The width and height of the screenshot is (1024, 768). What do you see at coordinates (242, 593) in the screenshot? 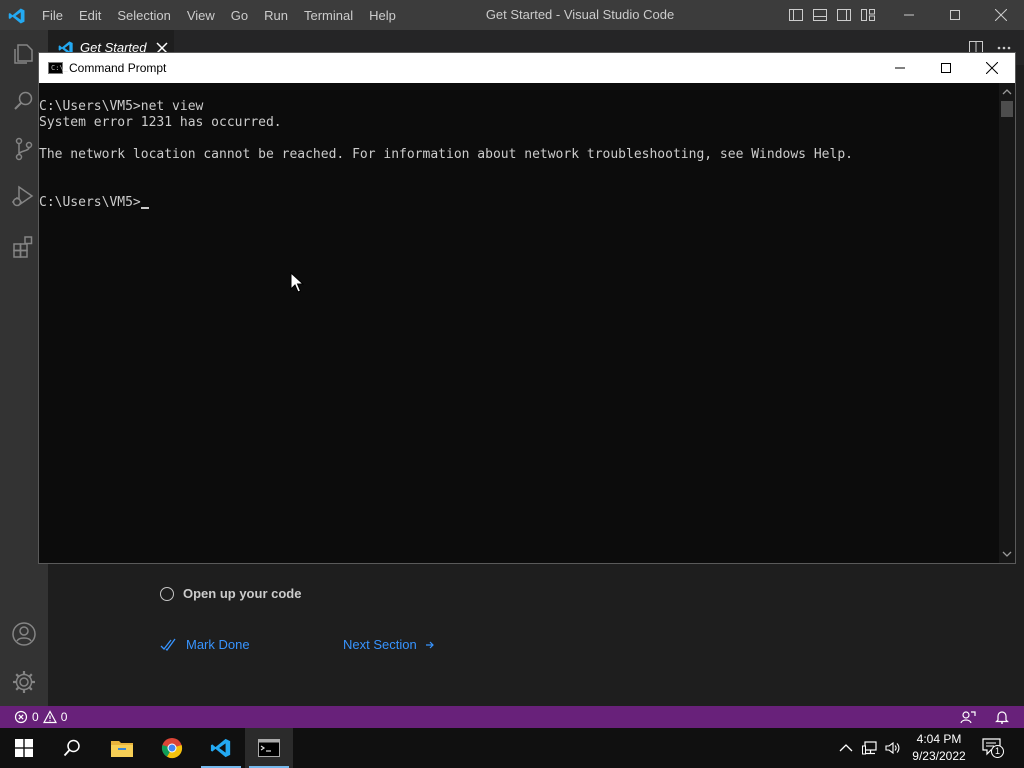
I see `step-label: Open up your code` at bounding box center [242, 593].